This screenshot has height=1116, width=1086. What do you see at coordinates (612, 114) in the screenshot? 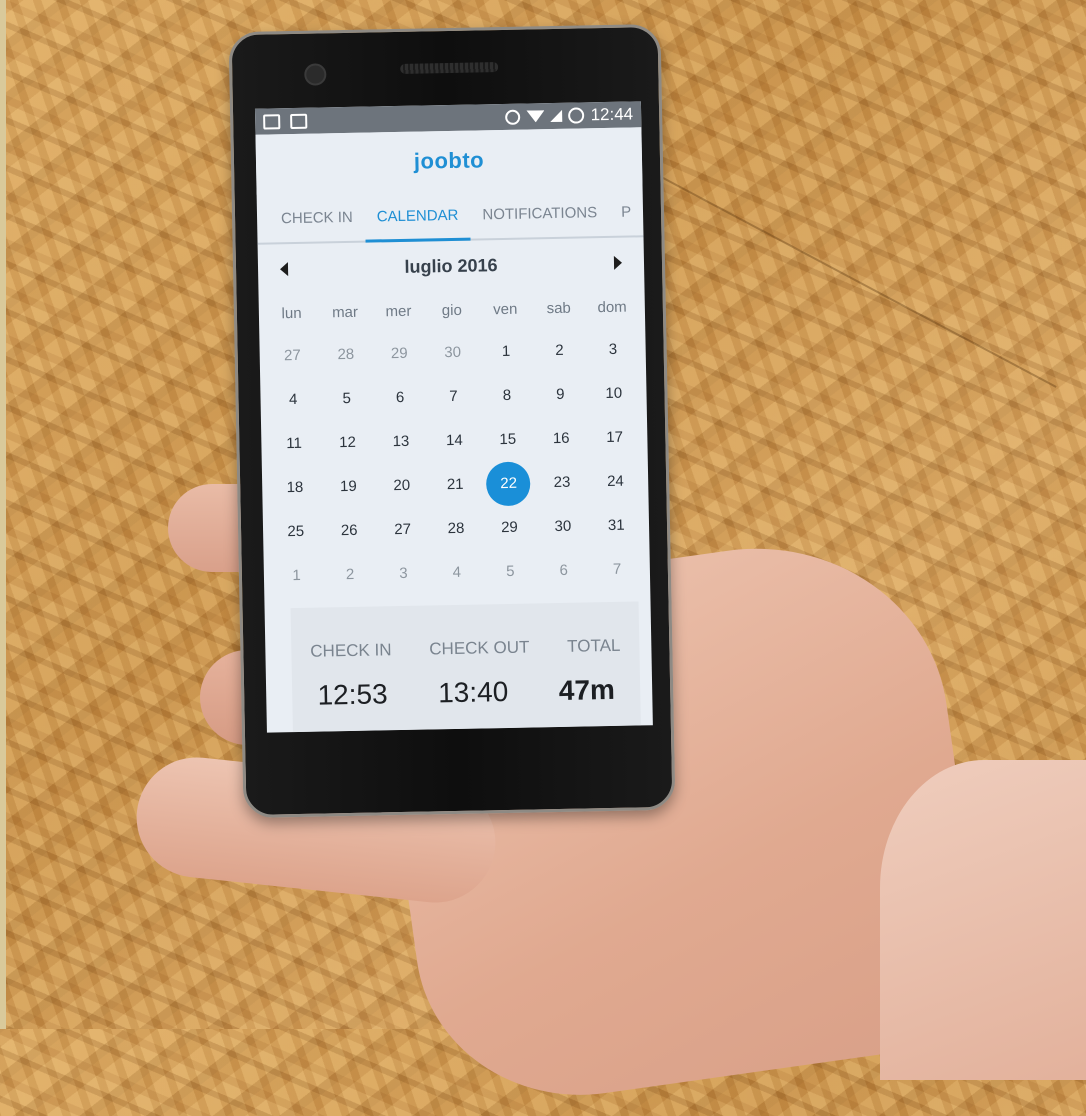
I see `status-time: 12:44` at bounding box center [612, 114].